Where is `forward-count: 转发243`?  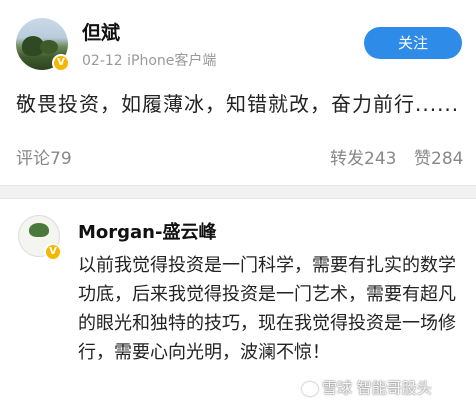 forward-count: 转发243 is located at coordinates (363, 156).